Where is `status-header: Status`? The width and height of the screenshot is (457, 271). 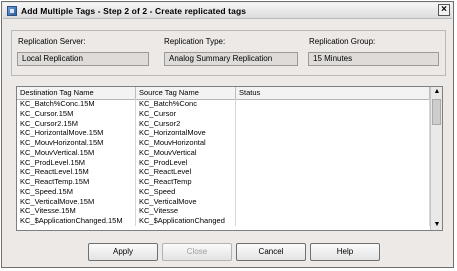
status-header: Status is located at coordinates (333, 93).